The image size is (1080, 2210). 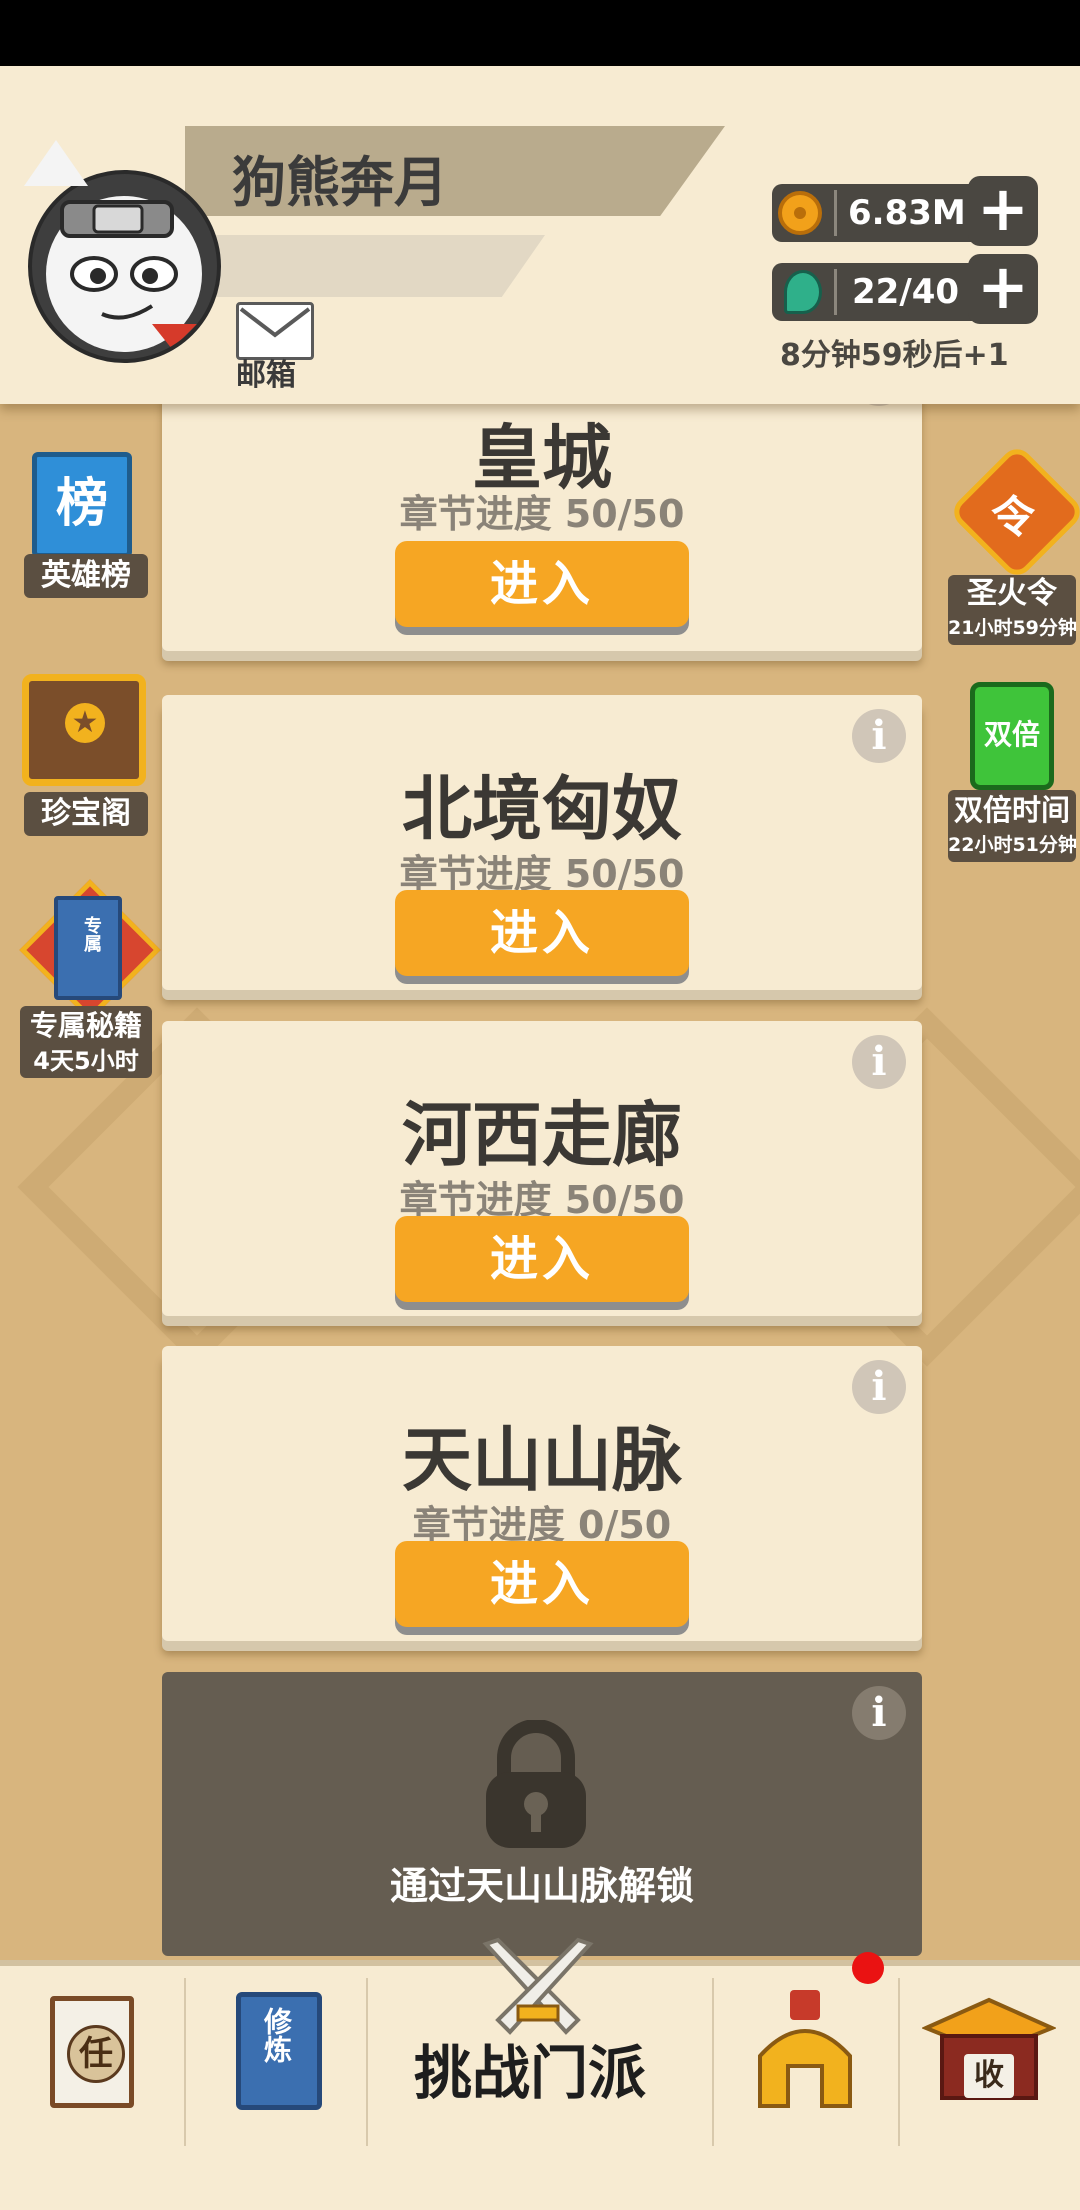 I want to click on secret-book-char: 专属, so click(x=91, y=934).